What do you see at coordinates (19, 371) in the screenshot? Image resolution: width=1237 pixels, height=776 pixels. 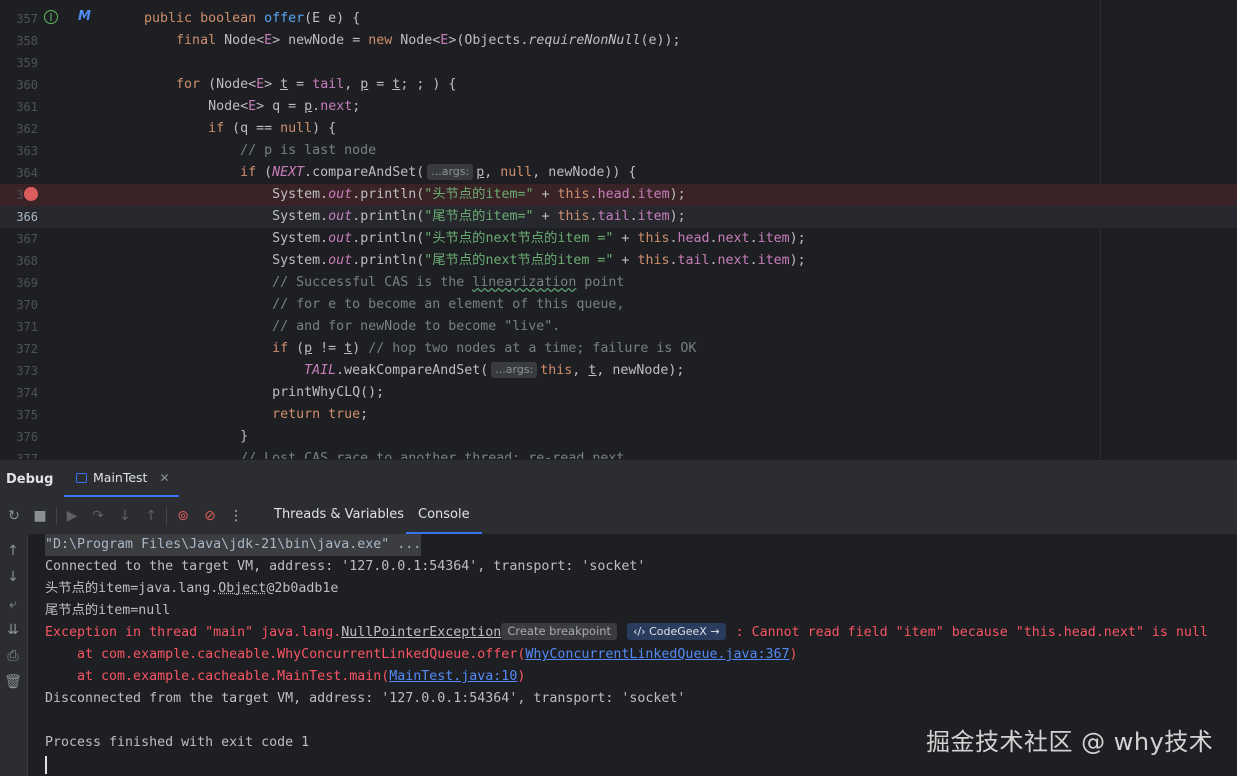 I see `line-number: 373` at bounding box center [19, 371].